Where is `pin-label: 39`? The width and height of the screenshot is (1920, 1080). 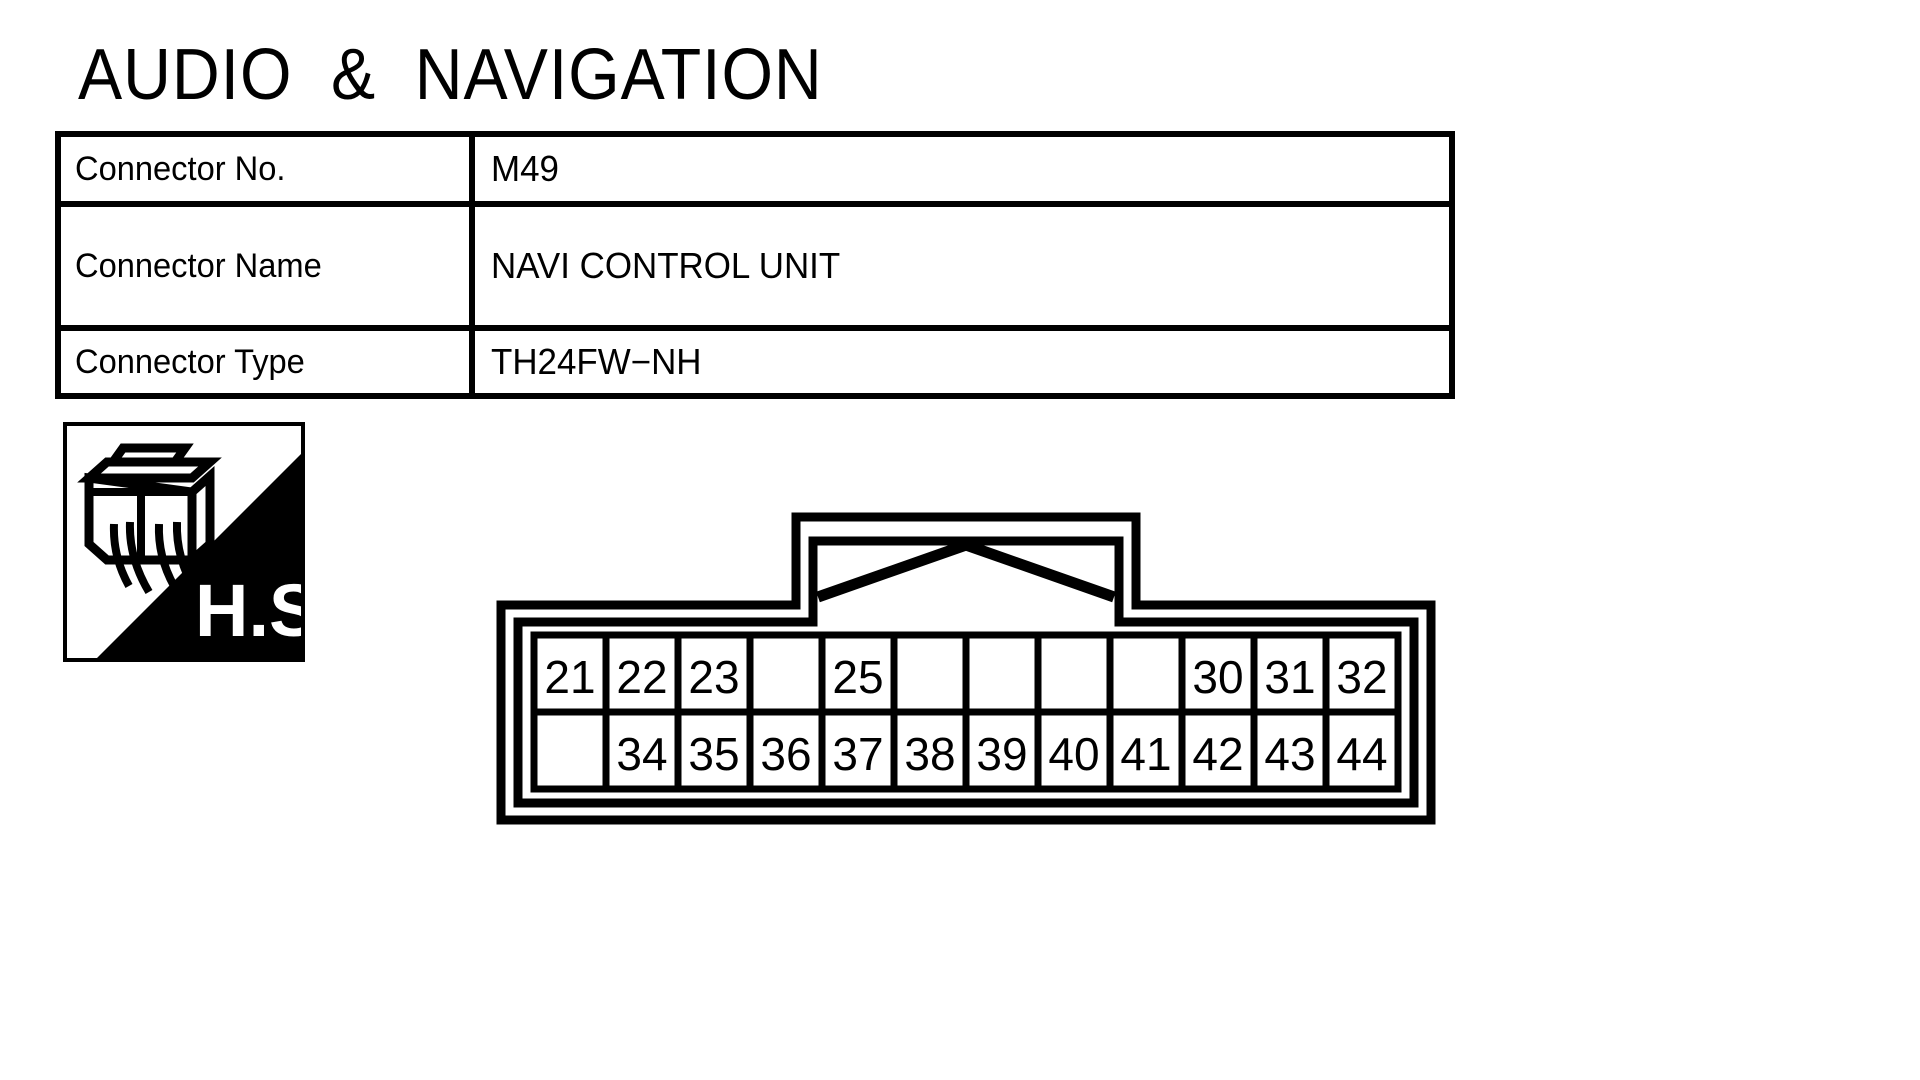 pin-label: 39 is located at coordinates (1001, 754).